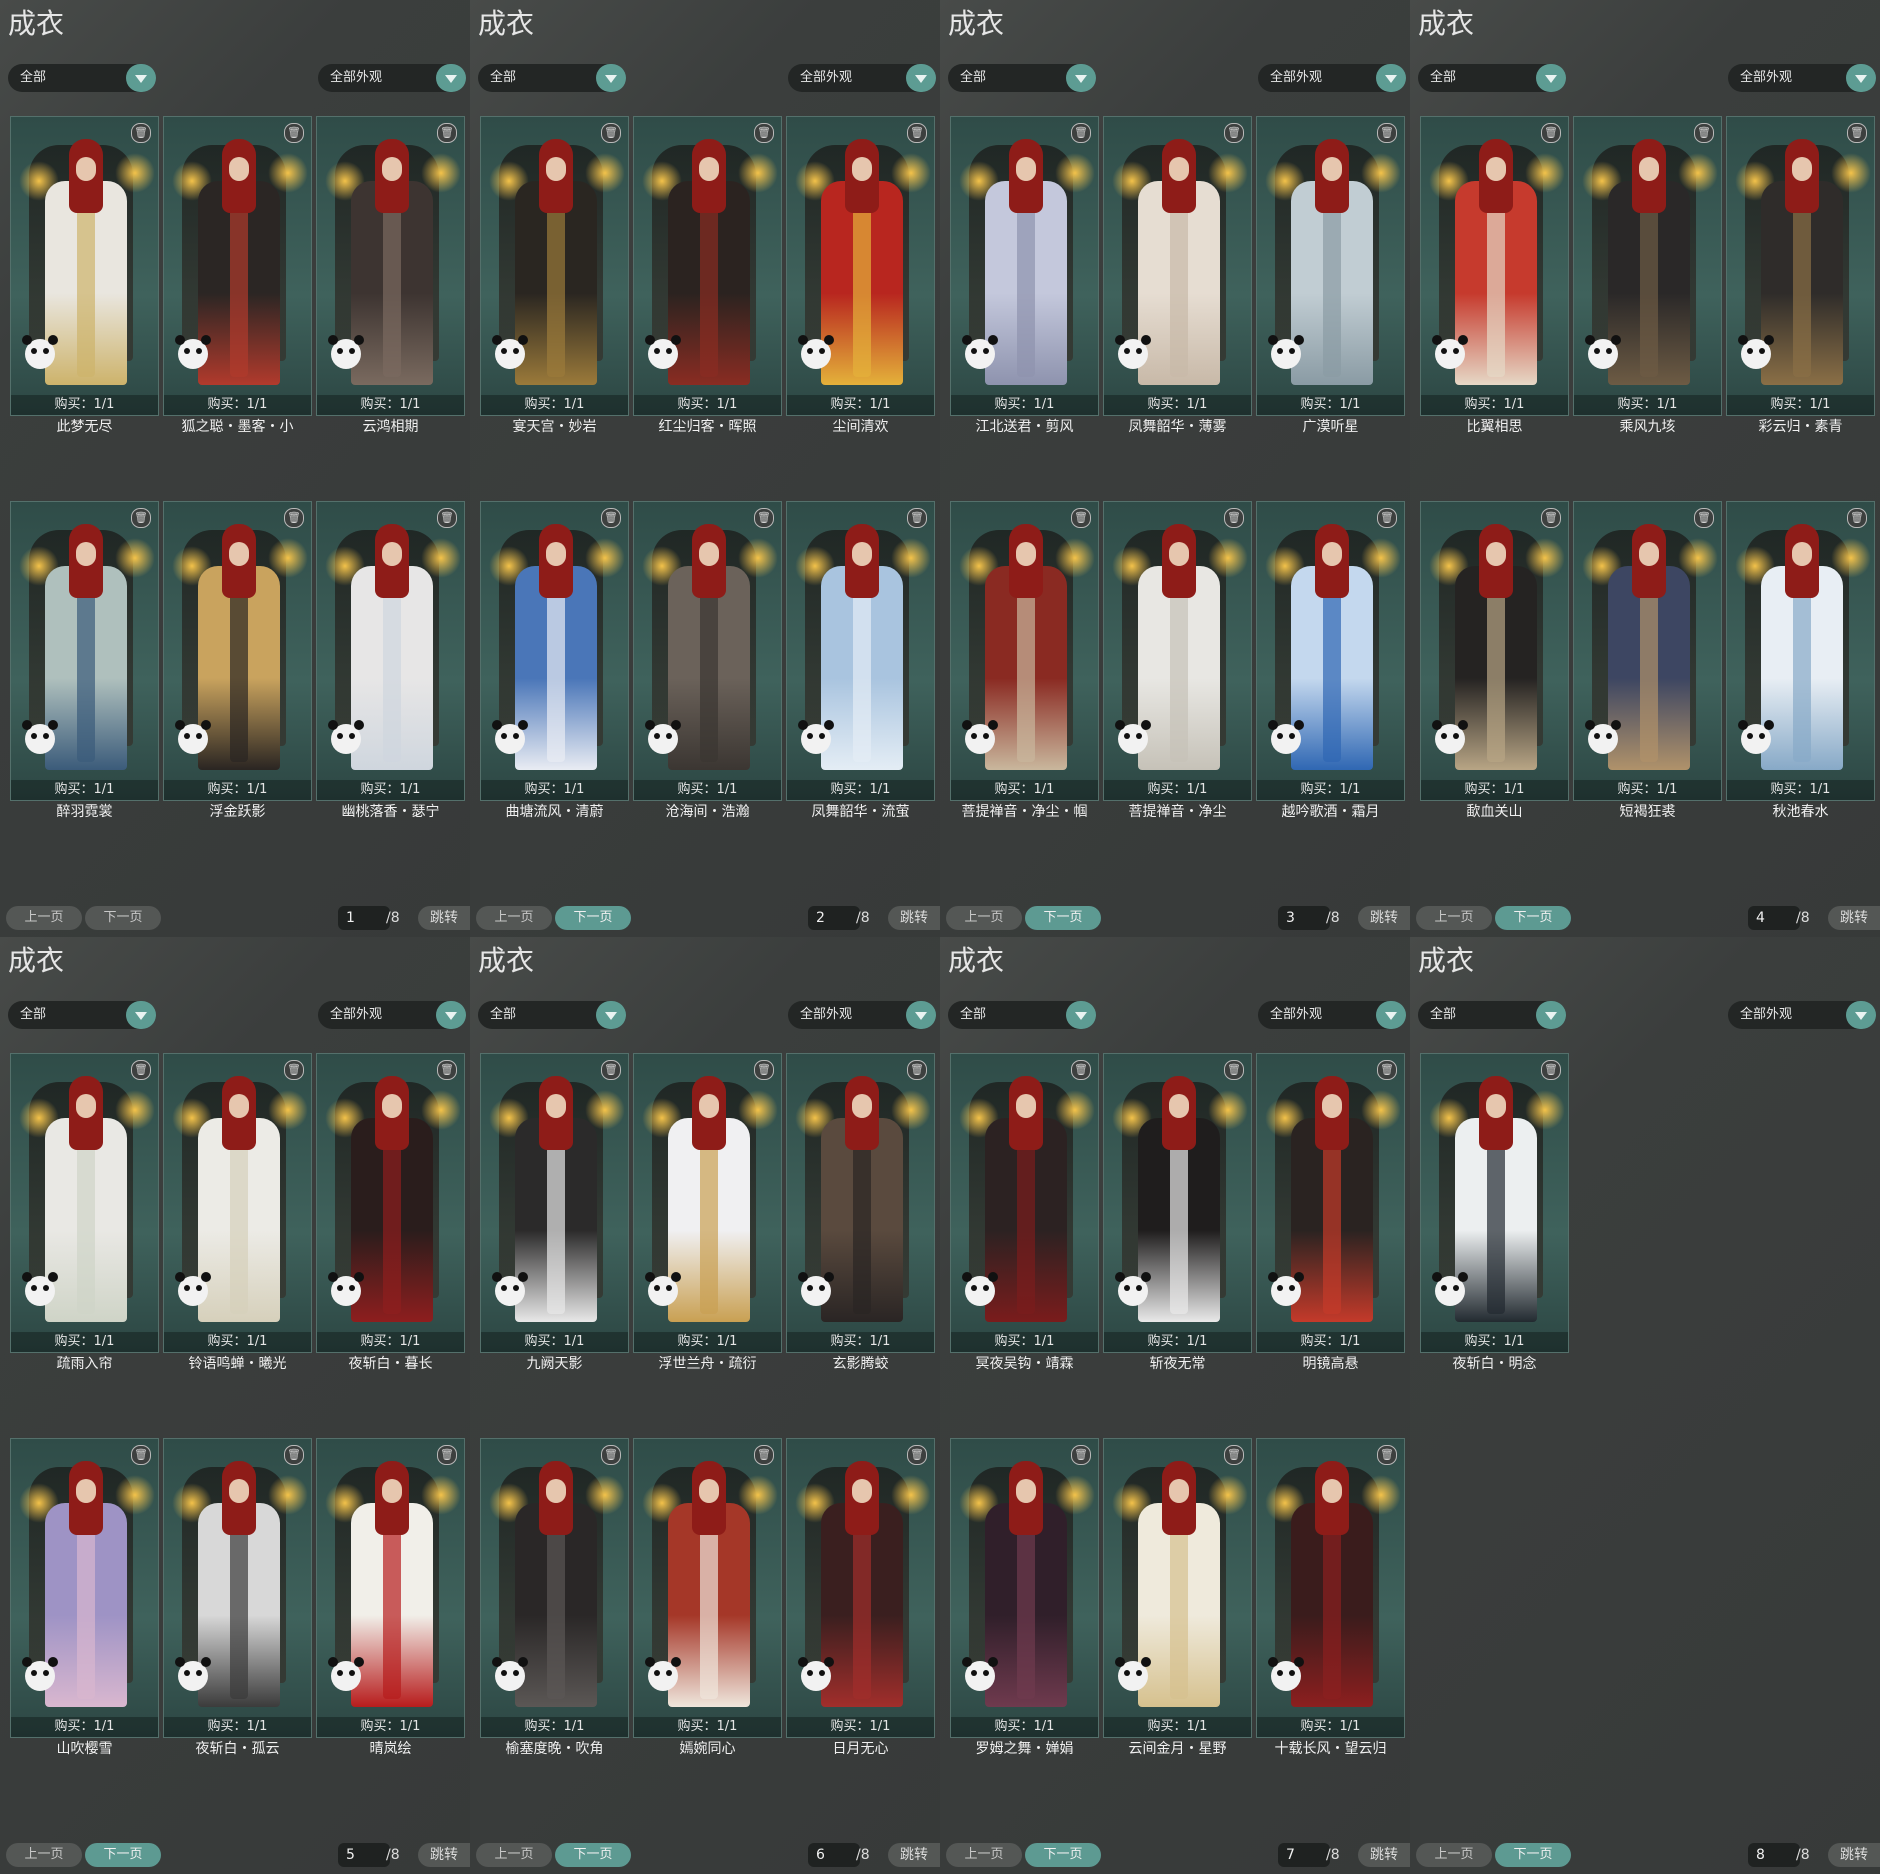 Image resolution: width=1880 pixels, height=1874 pixels. I want to click on page-number-input: 3, so click(1304, 918).